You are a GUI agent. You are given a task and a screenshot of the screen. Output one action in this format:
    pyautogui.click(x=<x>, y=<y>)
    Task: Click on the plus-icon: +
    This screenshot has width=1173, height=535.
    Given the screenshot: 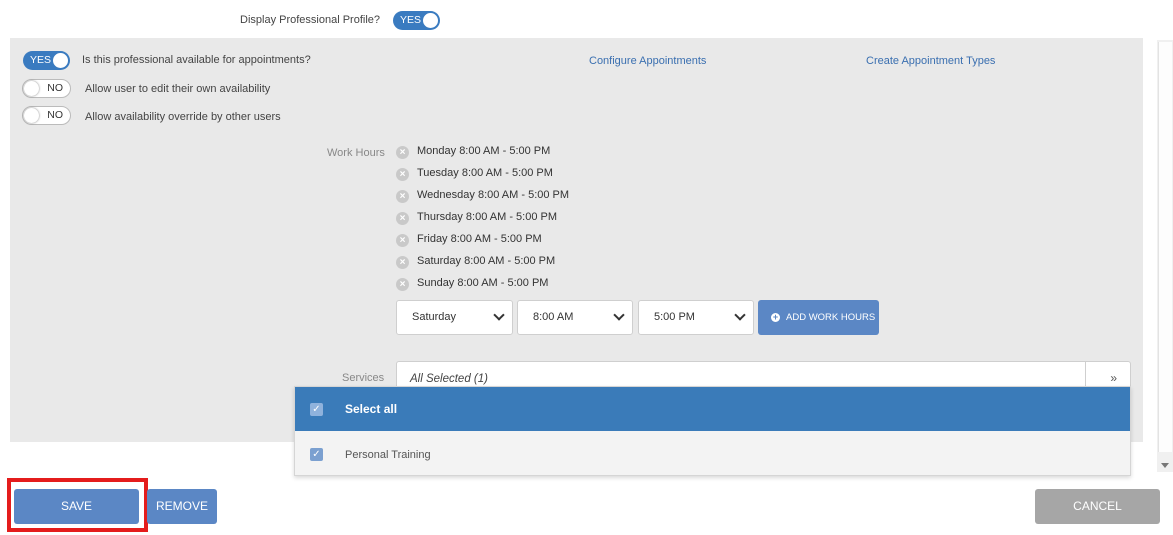 What is the action you would take?
    pyautogui.click(x=775, y=317)
    